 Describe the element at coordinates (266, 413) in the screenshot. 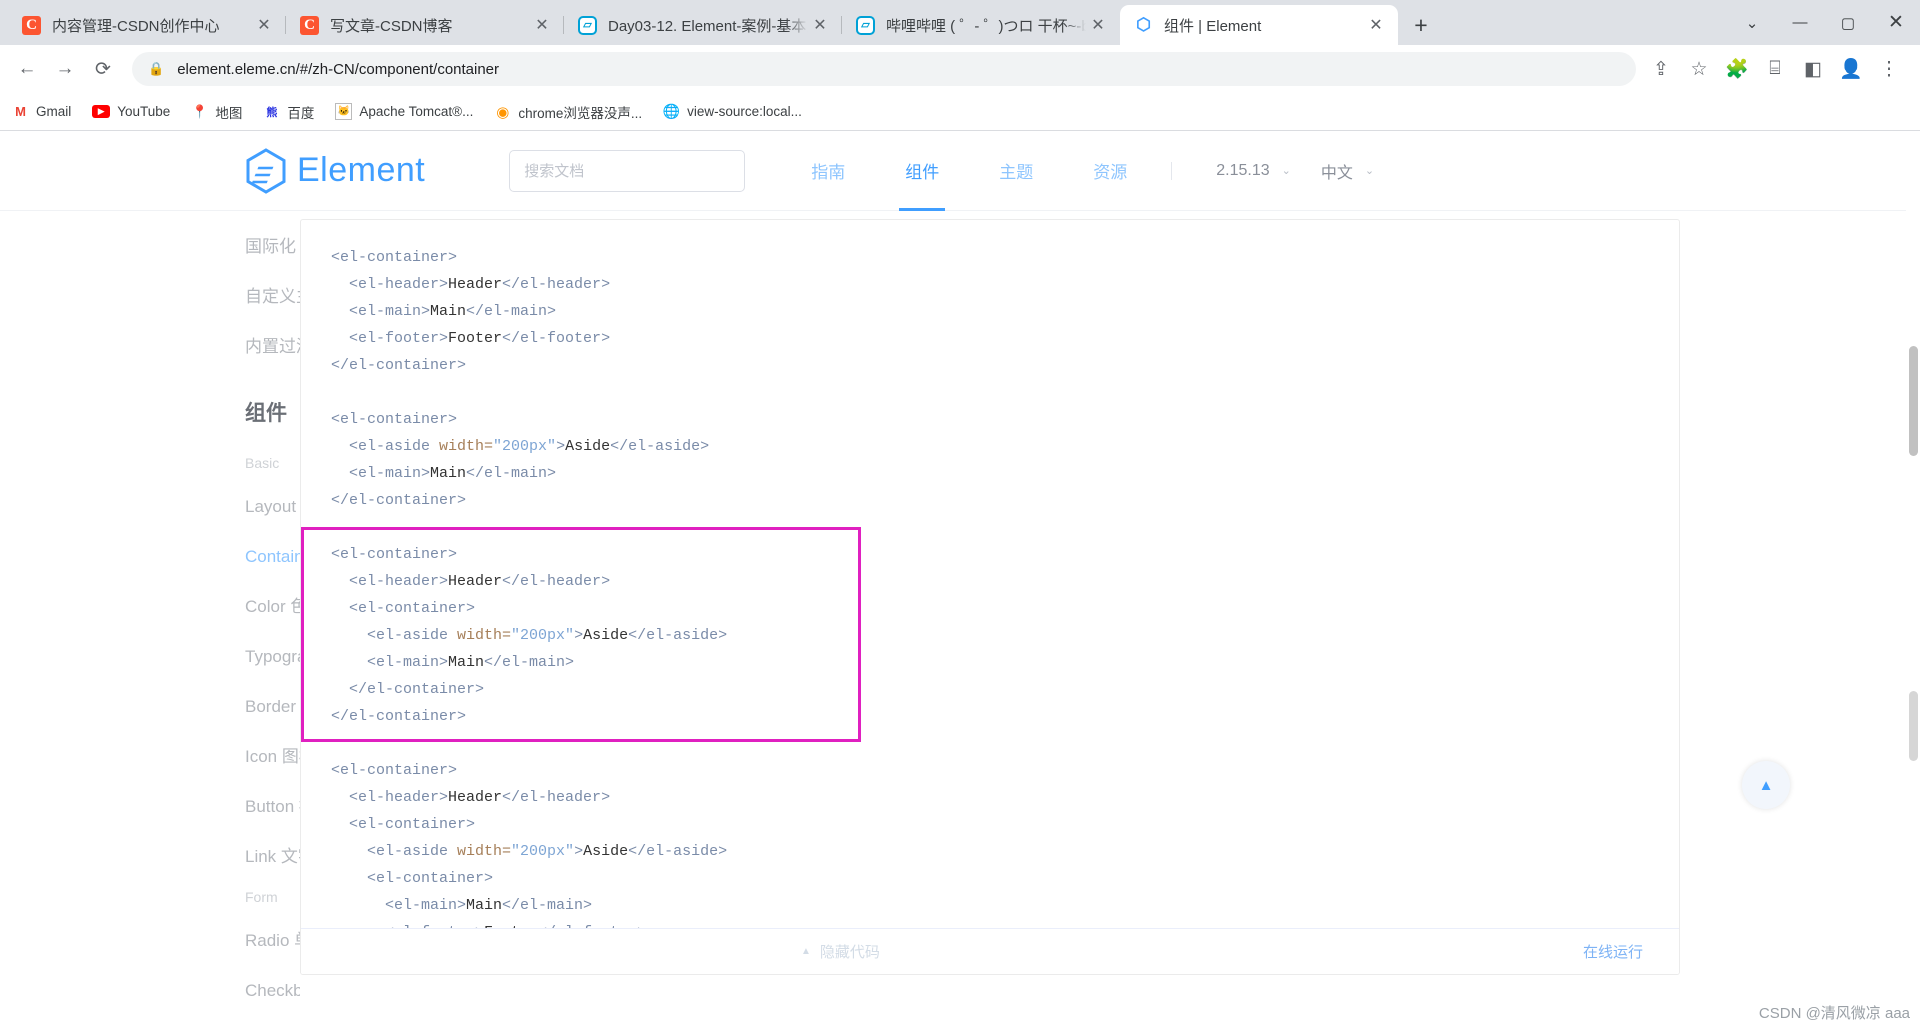

I see `sidebar-group-components: 组件` at that location.